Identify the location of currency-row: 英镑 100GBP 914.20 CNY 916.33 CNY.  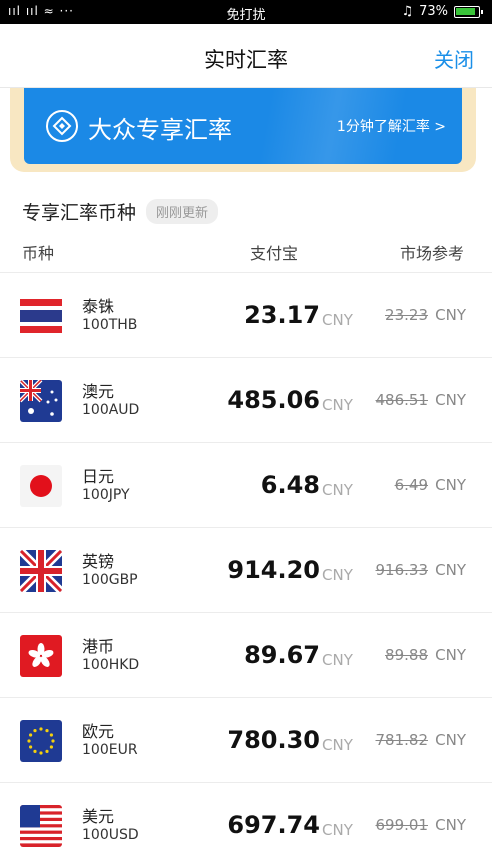
(246, 569).